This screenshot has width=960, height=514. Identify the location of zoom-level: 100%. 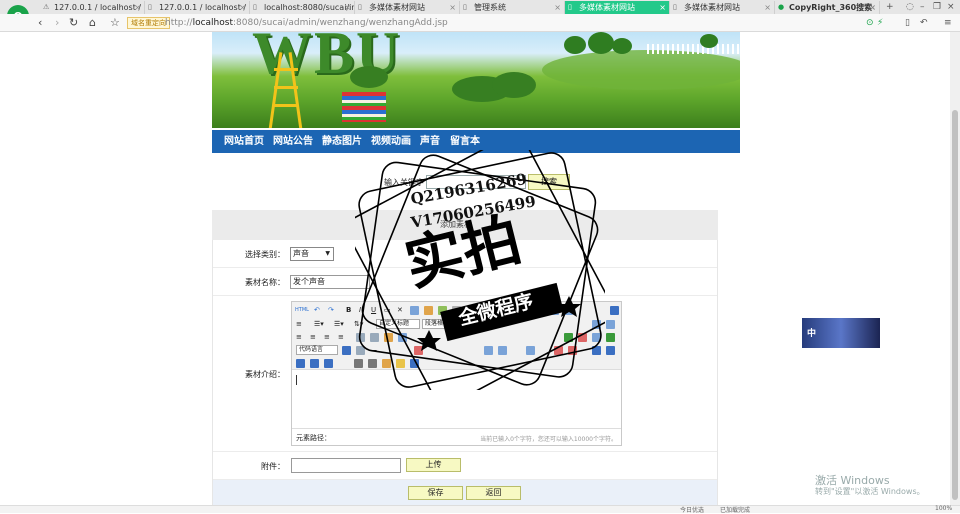
(943, 508).